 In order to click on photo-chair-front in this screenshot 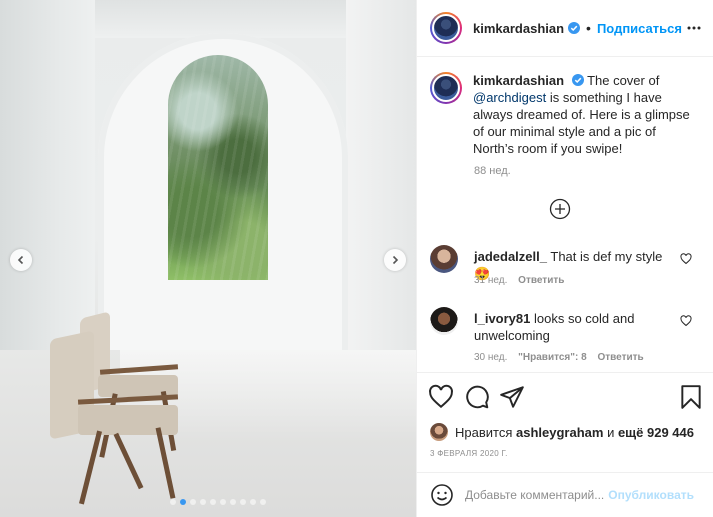, I will do `click(118, 417)`.